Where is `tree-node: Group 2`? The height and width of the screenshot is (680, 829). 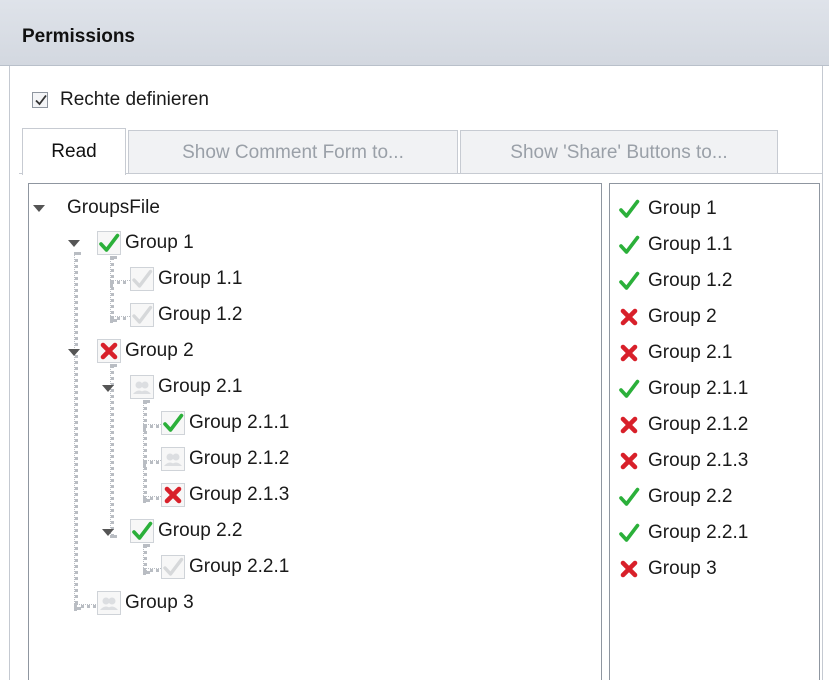 tree-node: Group 2 is located at coordinates (145, 351).